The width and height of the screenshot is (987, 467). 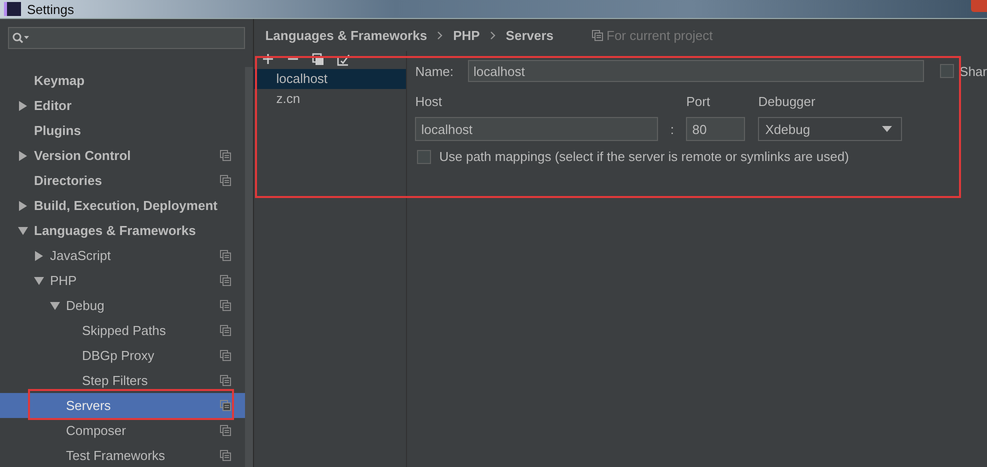 What do you see at coordinates (466, 35) in the screenshot?
I see `breadcrumb-item: PHP` at bounding box center [466, 35].